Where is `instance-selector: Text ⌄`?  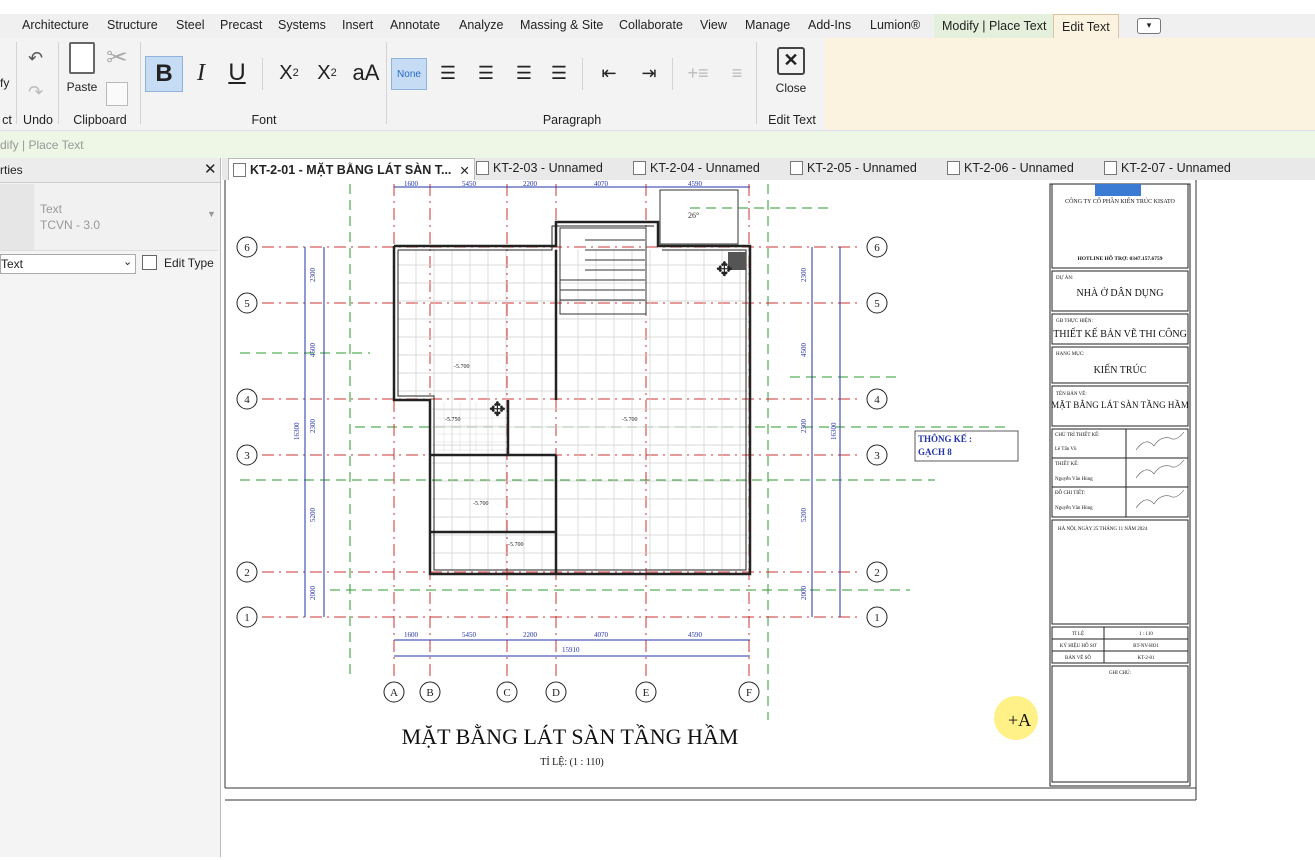 instance-selector: Text ⌄ is located at coordinates (68, 264).